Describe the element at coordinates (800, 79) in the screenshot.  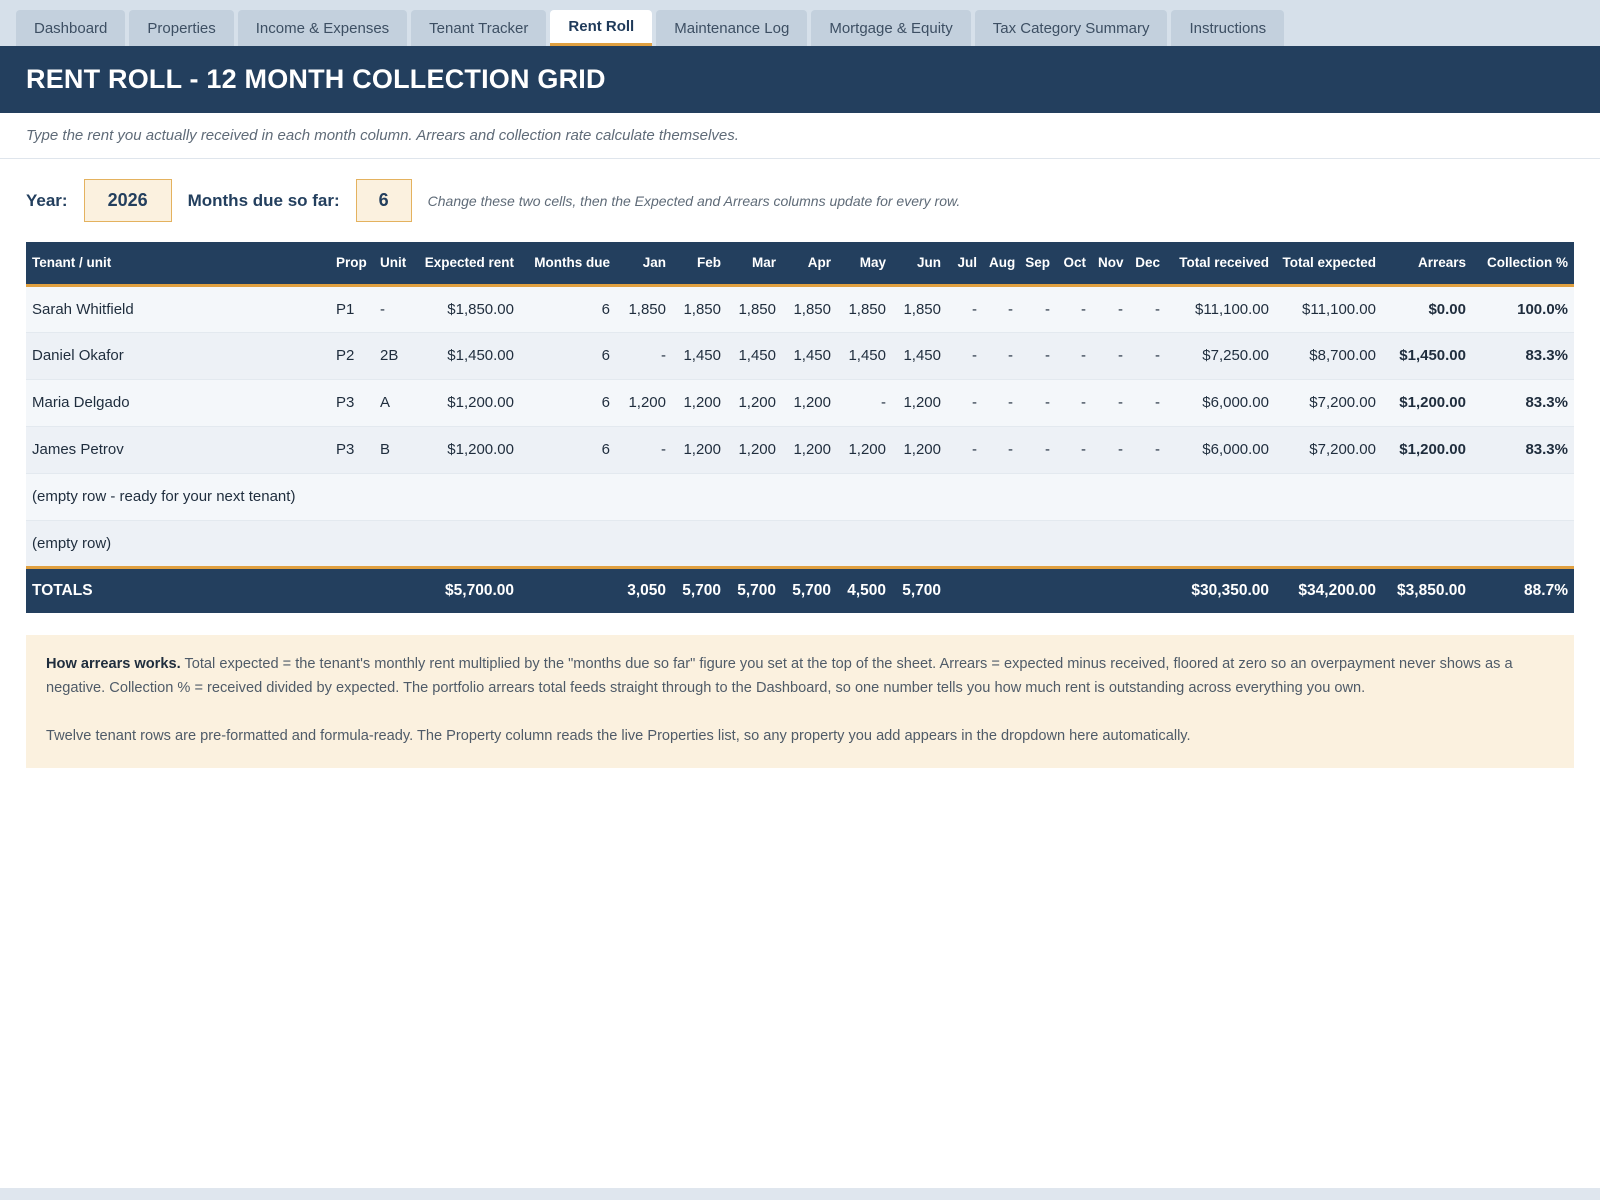
I see `page-title: RENT ROLL - 12 MONTH COLLECTION GRID` at that location.